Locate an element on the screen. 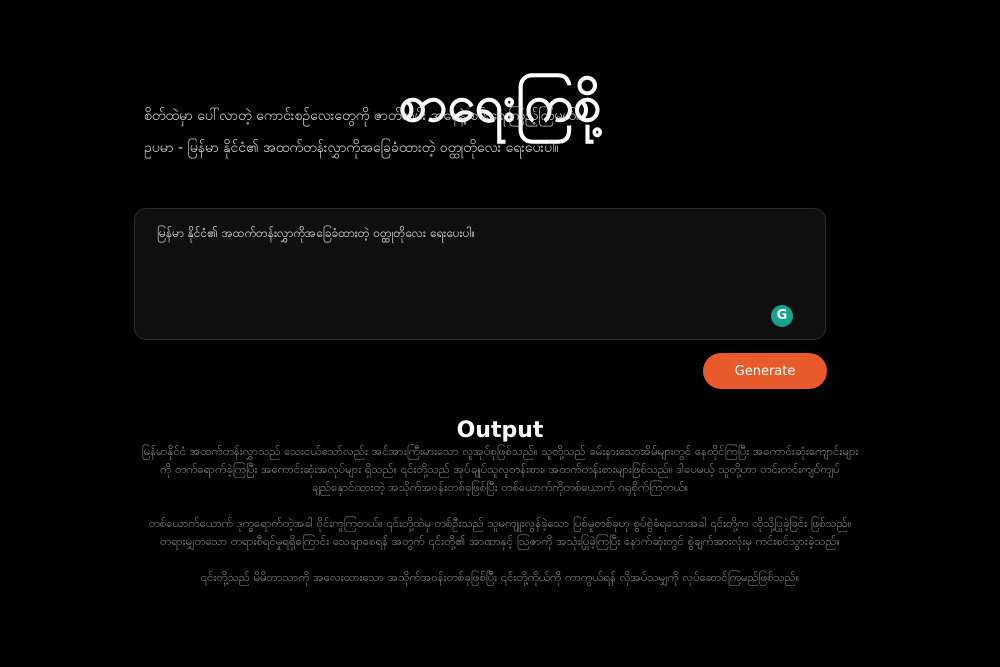 Image resolution: width=1000 pixels, height=667 pixels. generate-button: Generate is located at coordinates (765, 371).